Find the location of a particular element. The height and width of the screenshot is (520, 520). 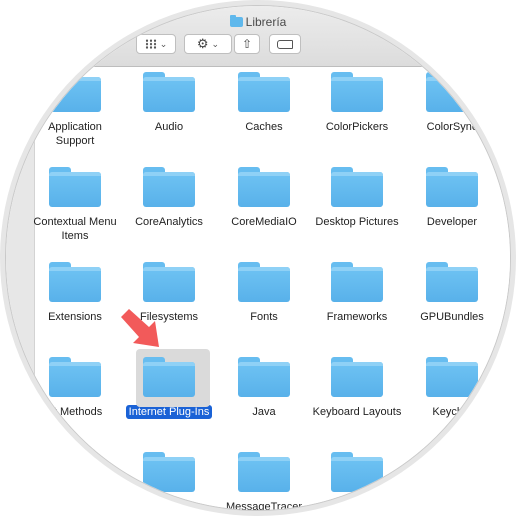

folder-item: ColorPickers is located at coordinates (357, 103).